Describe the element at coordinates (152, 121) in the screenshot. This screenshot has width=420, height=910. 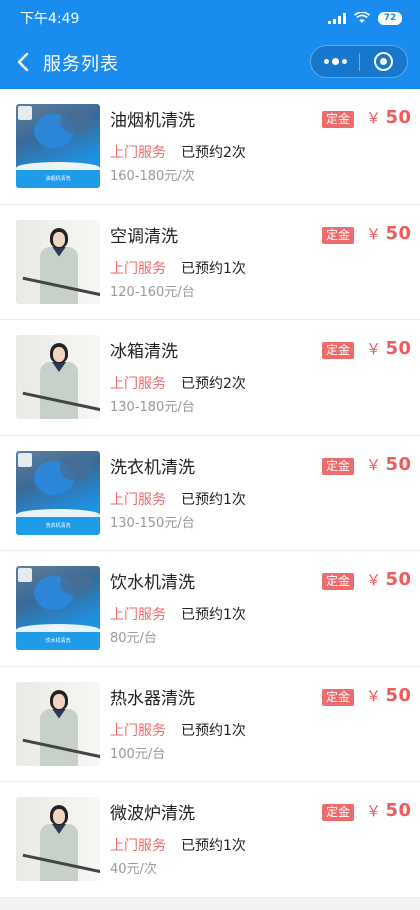
I see `service-name: 油烟机清洗` at that location.